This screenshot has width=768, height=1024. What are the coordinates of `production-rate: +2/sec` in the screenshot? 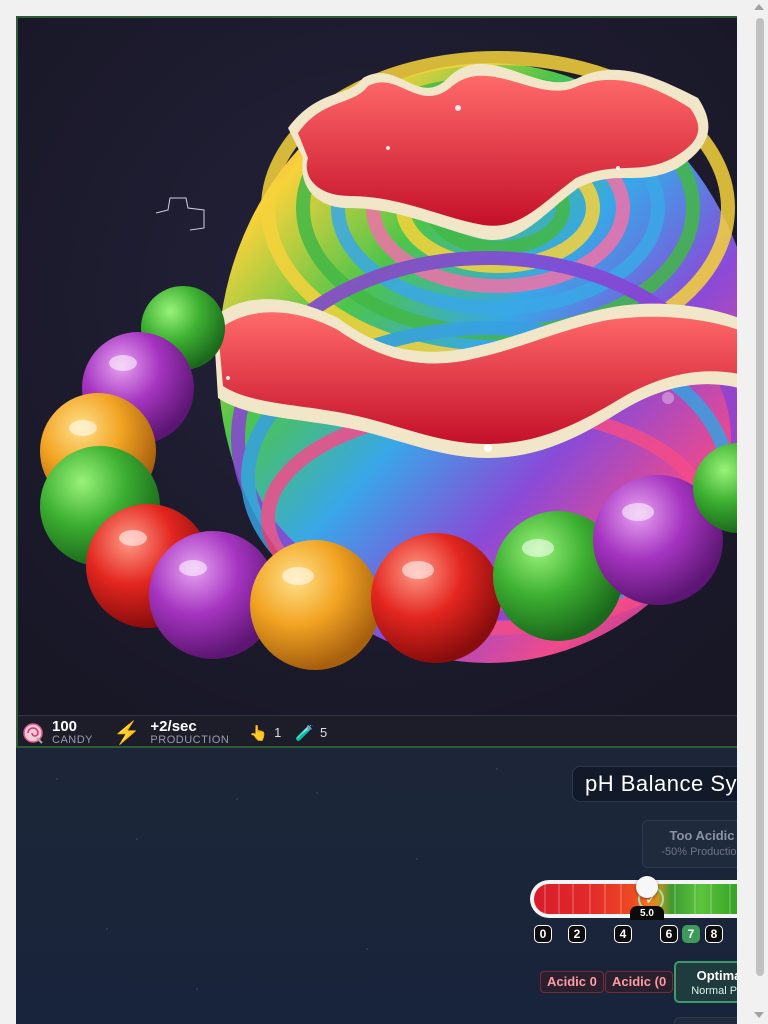 It's located at (173, 726).